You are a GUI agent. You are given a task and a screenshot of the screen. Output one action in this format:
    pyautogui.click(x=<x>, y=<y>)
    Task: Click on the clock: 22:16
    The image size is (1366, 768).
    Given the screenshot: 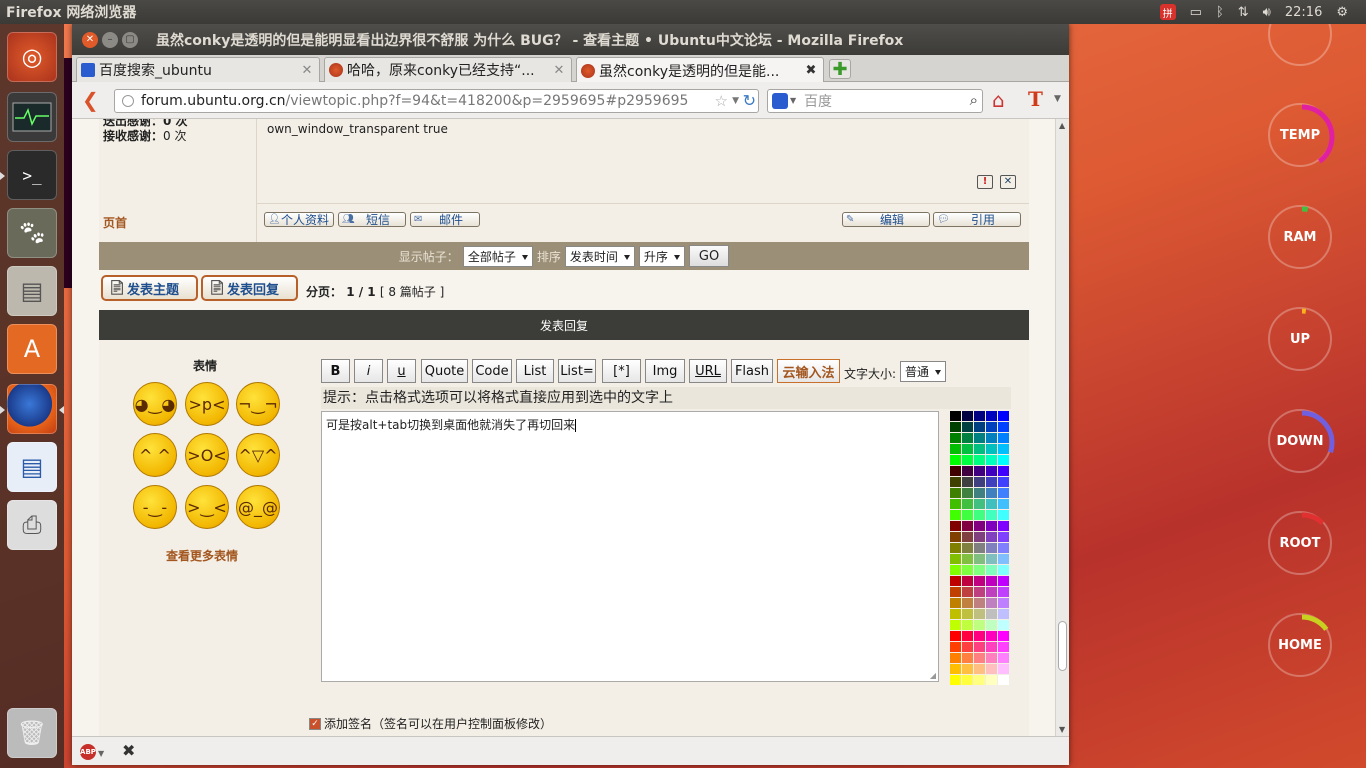 What is the action you would take?
    pyautogui.click(x=1303, y=12)
    